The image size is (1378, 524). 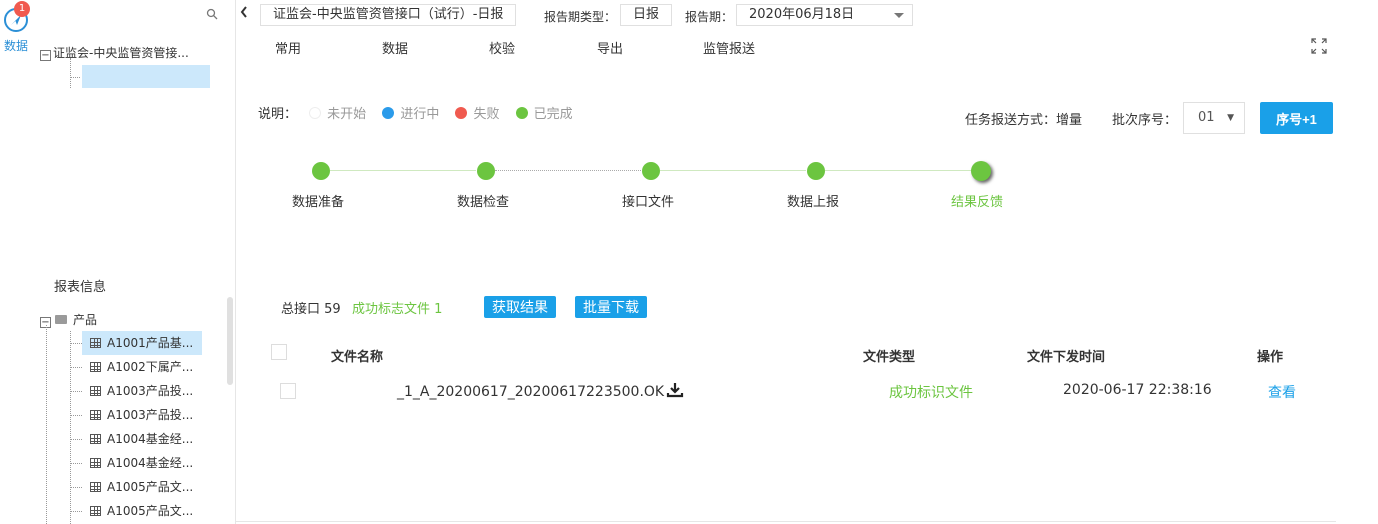 What do you see at coordinates (17, 262) in the screenshot?
I see `icon-rail: 1 数据` at bounding box center [17, 262].